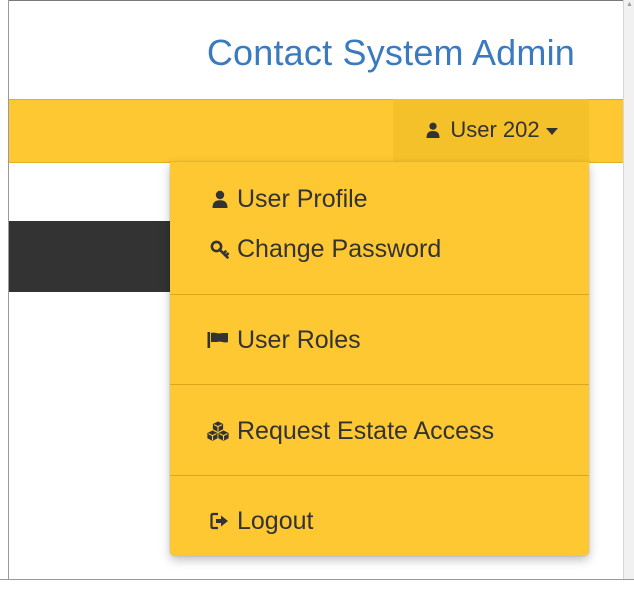 The height and width of the screenshot is (591, 634). I want to click on menu-item-label: User Roles, so click(299, 339).